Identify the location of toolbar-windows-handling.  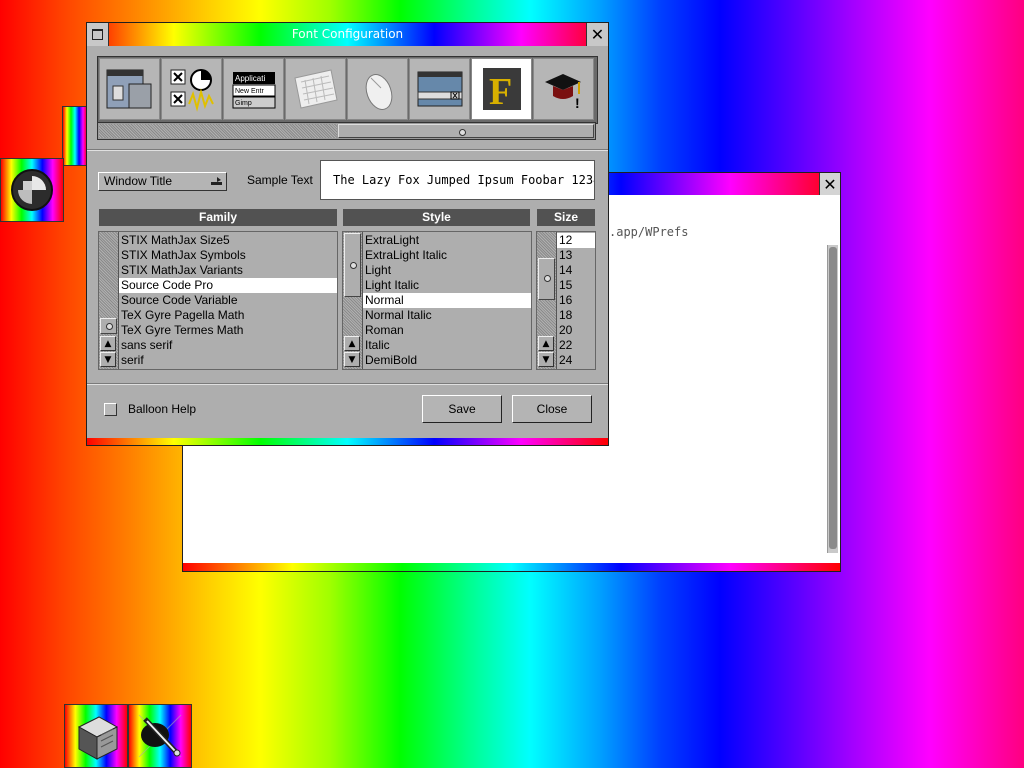
(129, 89).